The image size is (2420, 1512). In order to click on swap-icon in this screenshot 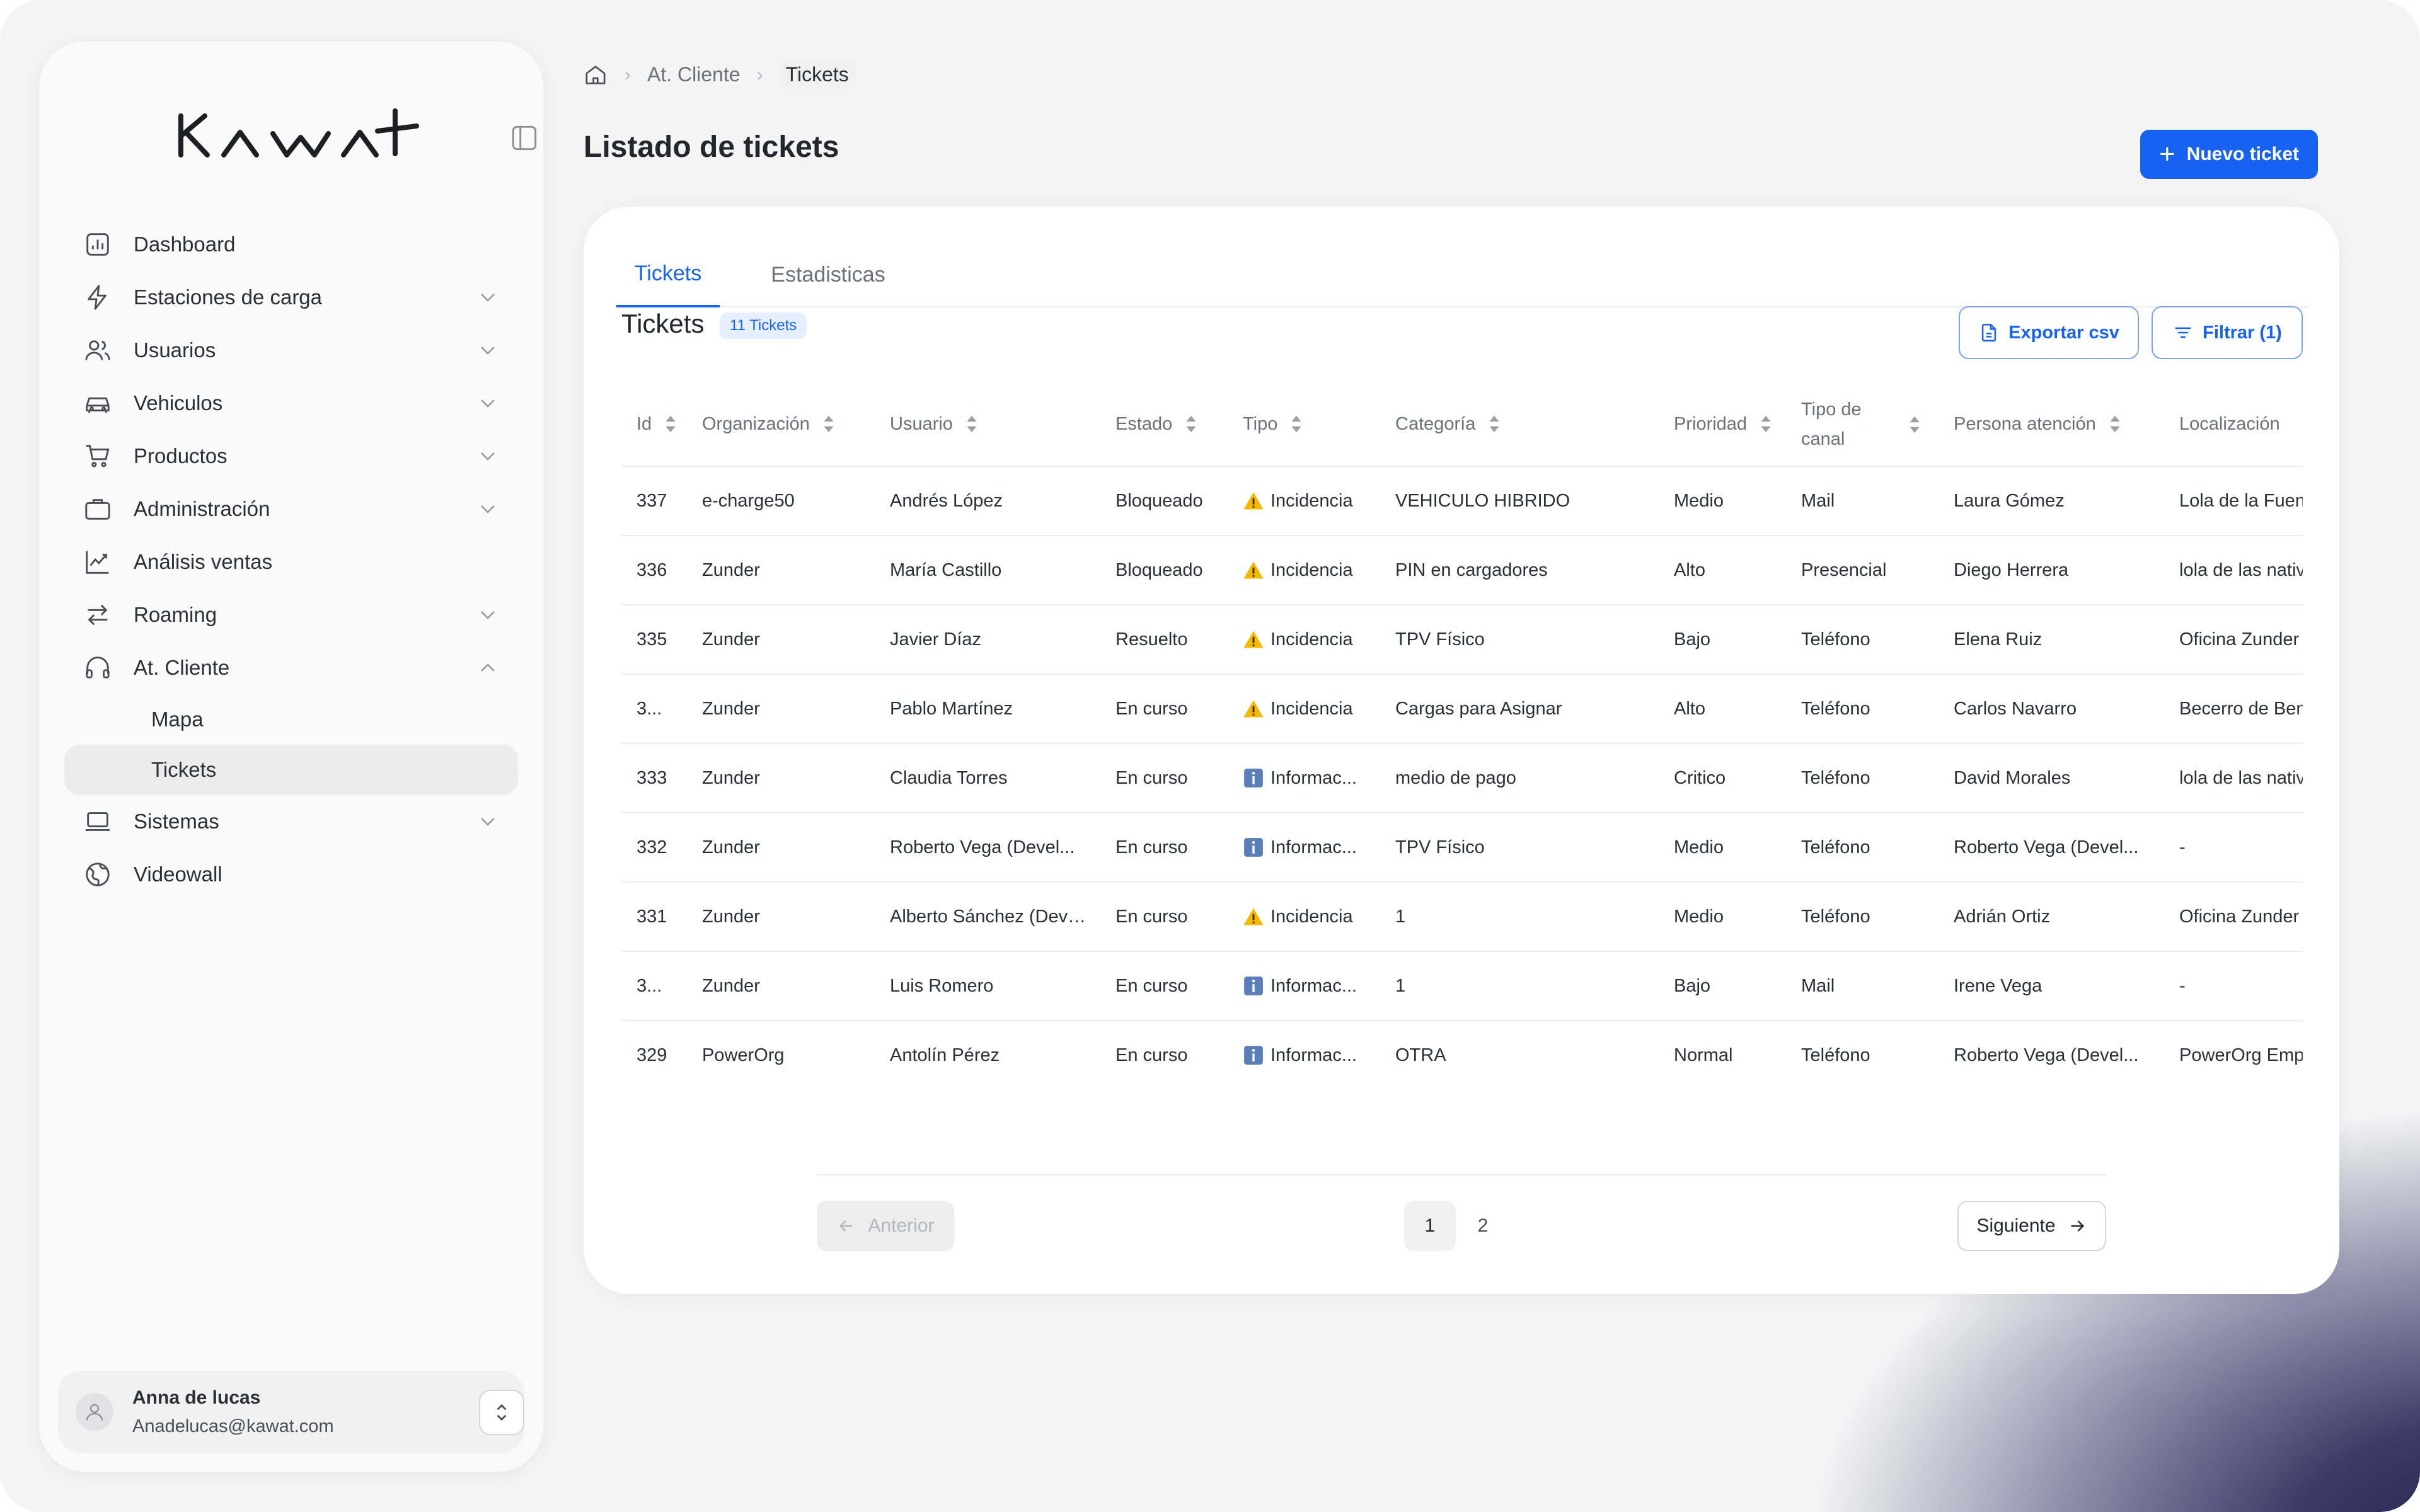, I will do `click(98, 615)`.